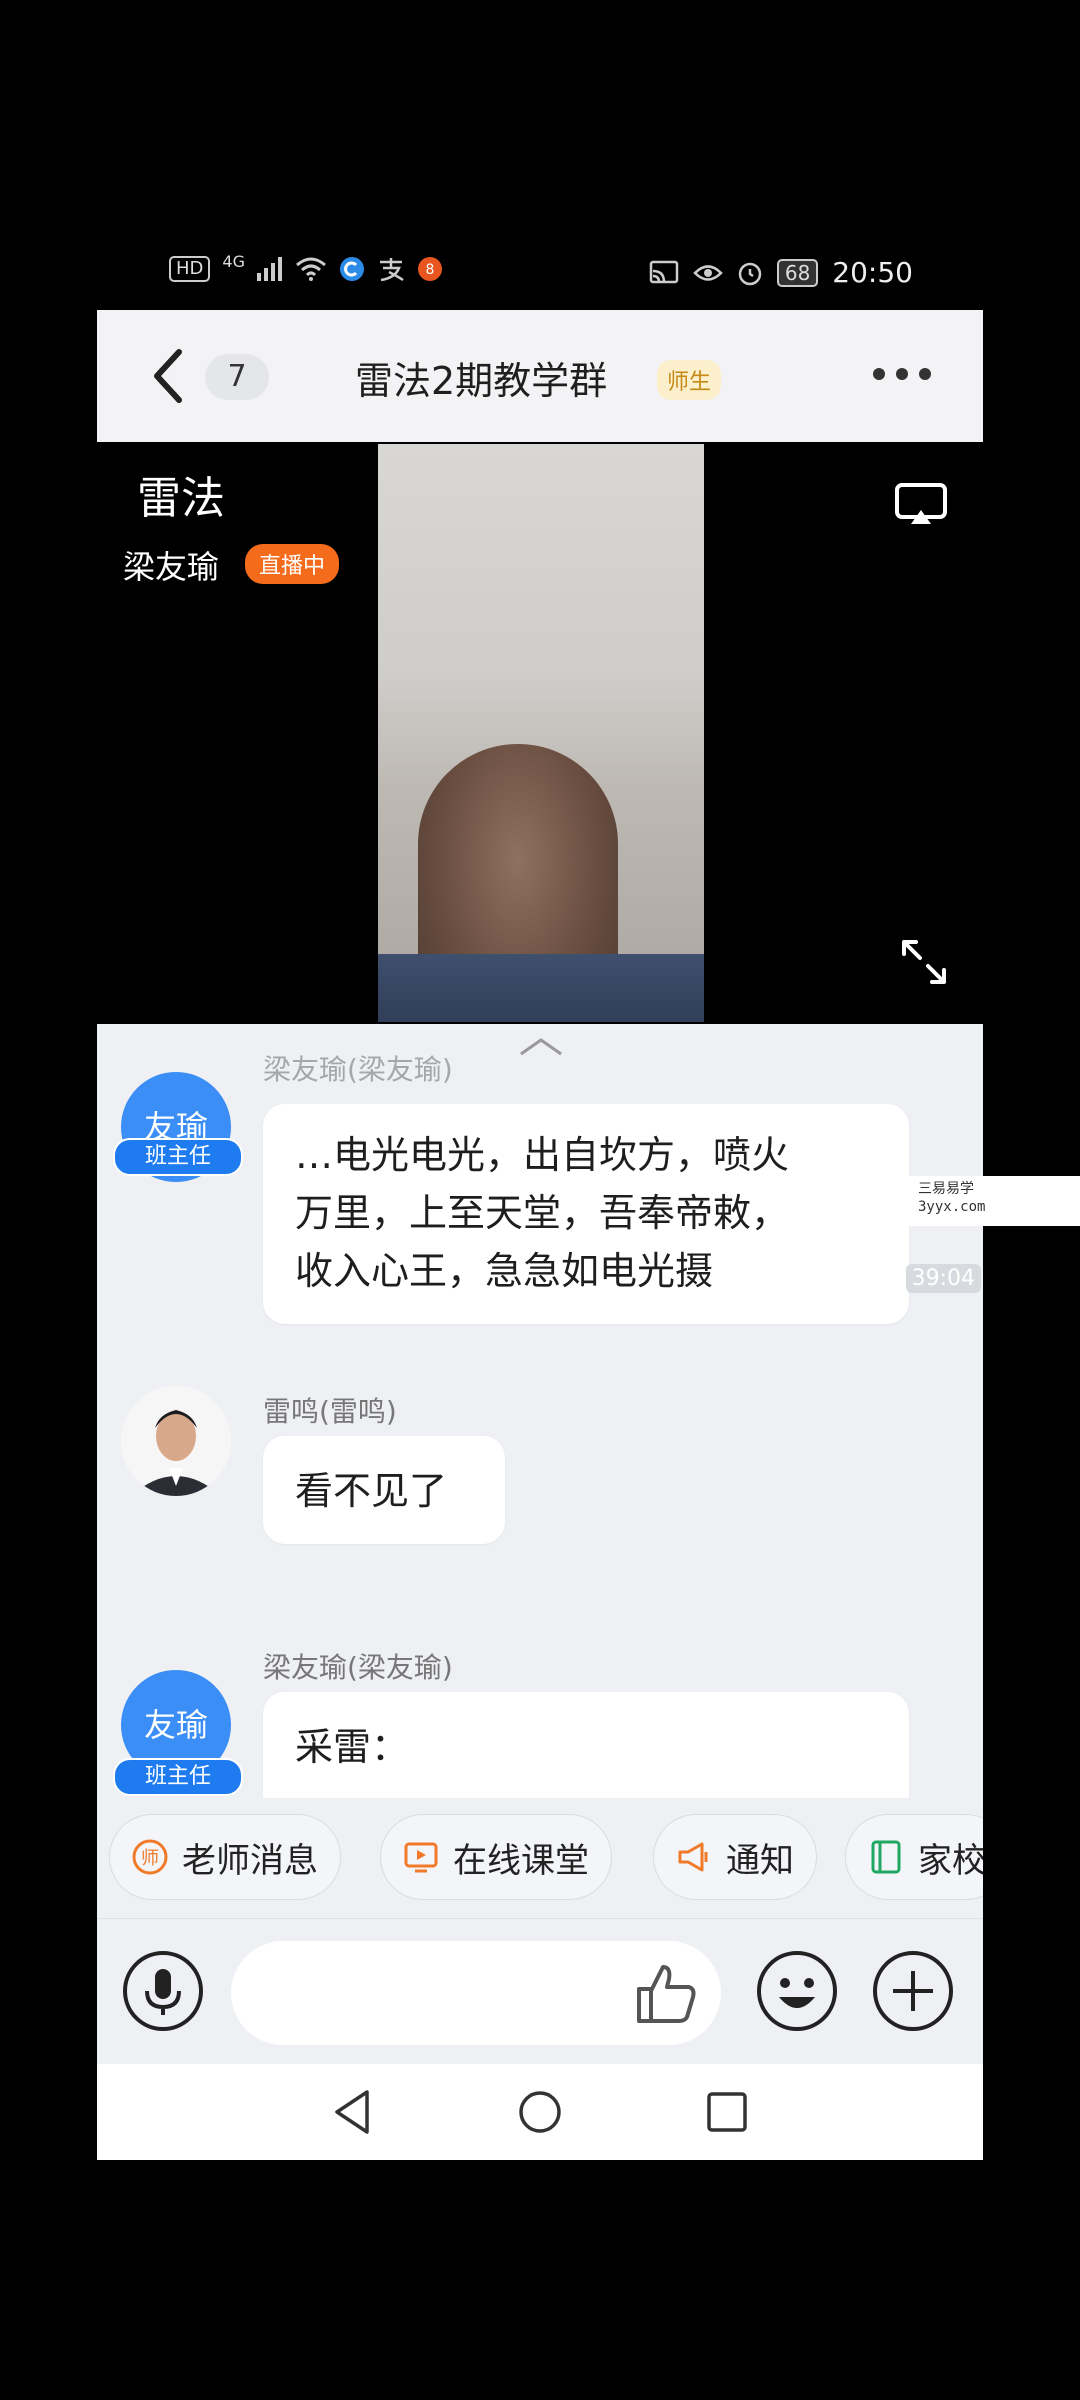 The width and height of the screenshot is (1080, 2400). I want to click on message-input-bar, so click(540, 1991).